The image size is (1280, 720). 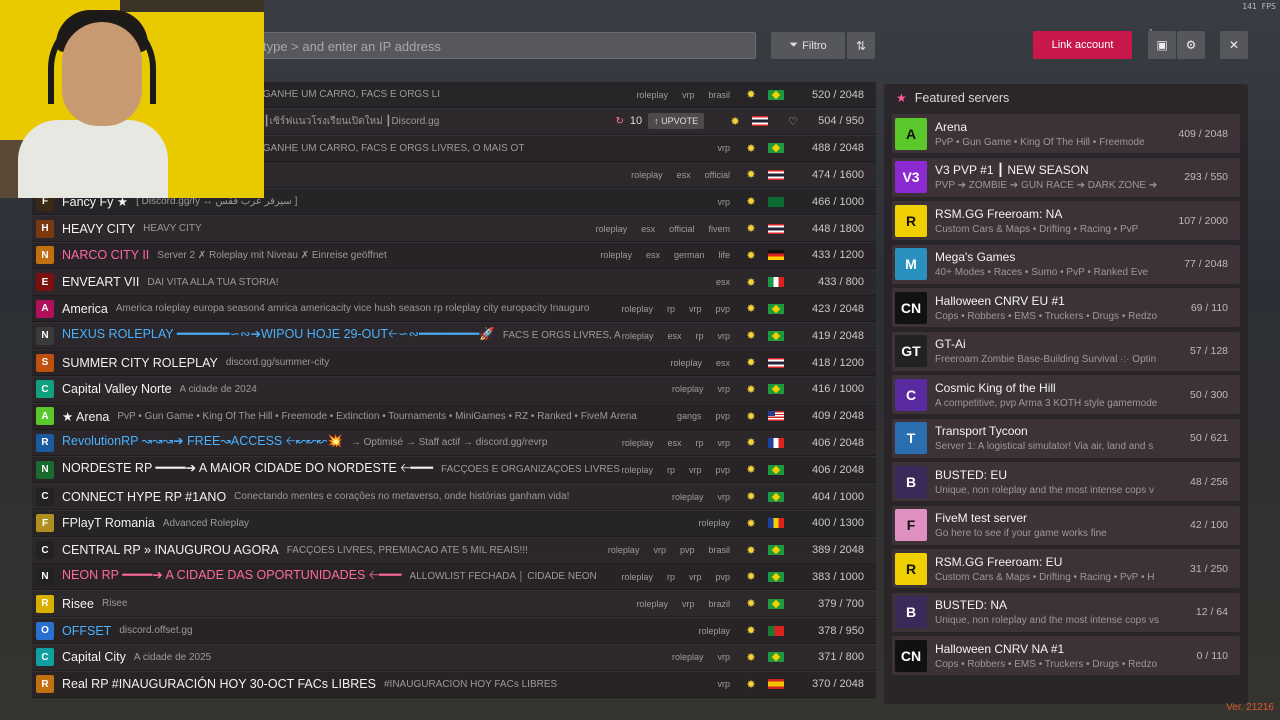 What do you see at coordinates (751, 336) in the screenshot?
I see `sun-icon: ✸` at bounding box center [751, 336].